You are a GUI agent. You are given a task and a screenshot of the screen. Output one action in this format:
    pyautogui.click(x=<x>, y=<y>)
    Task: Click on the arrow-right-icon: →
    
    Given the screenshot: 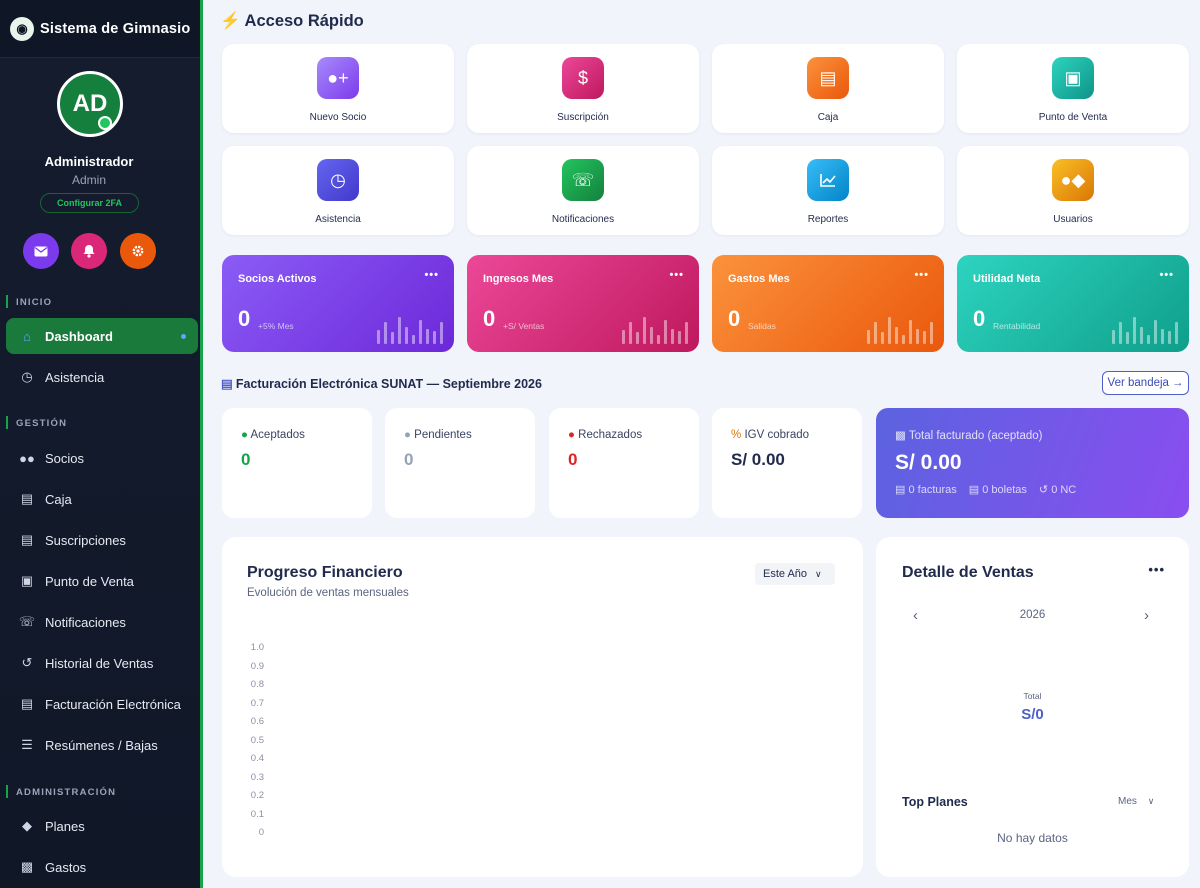 What is the action you would take?
    pyautogui.click(x=1177, y=383)
    